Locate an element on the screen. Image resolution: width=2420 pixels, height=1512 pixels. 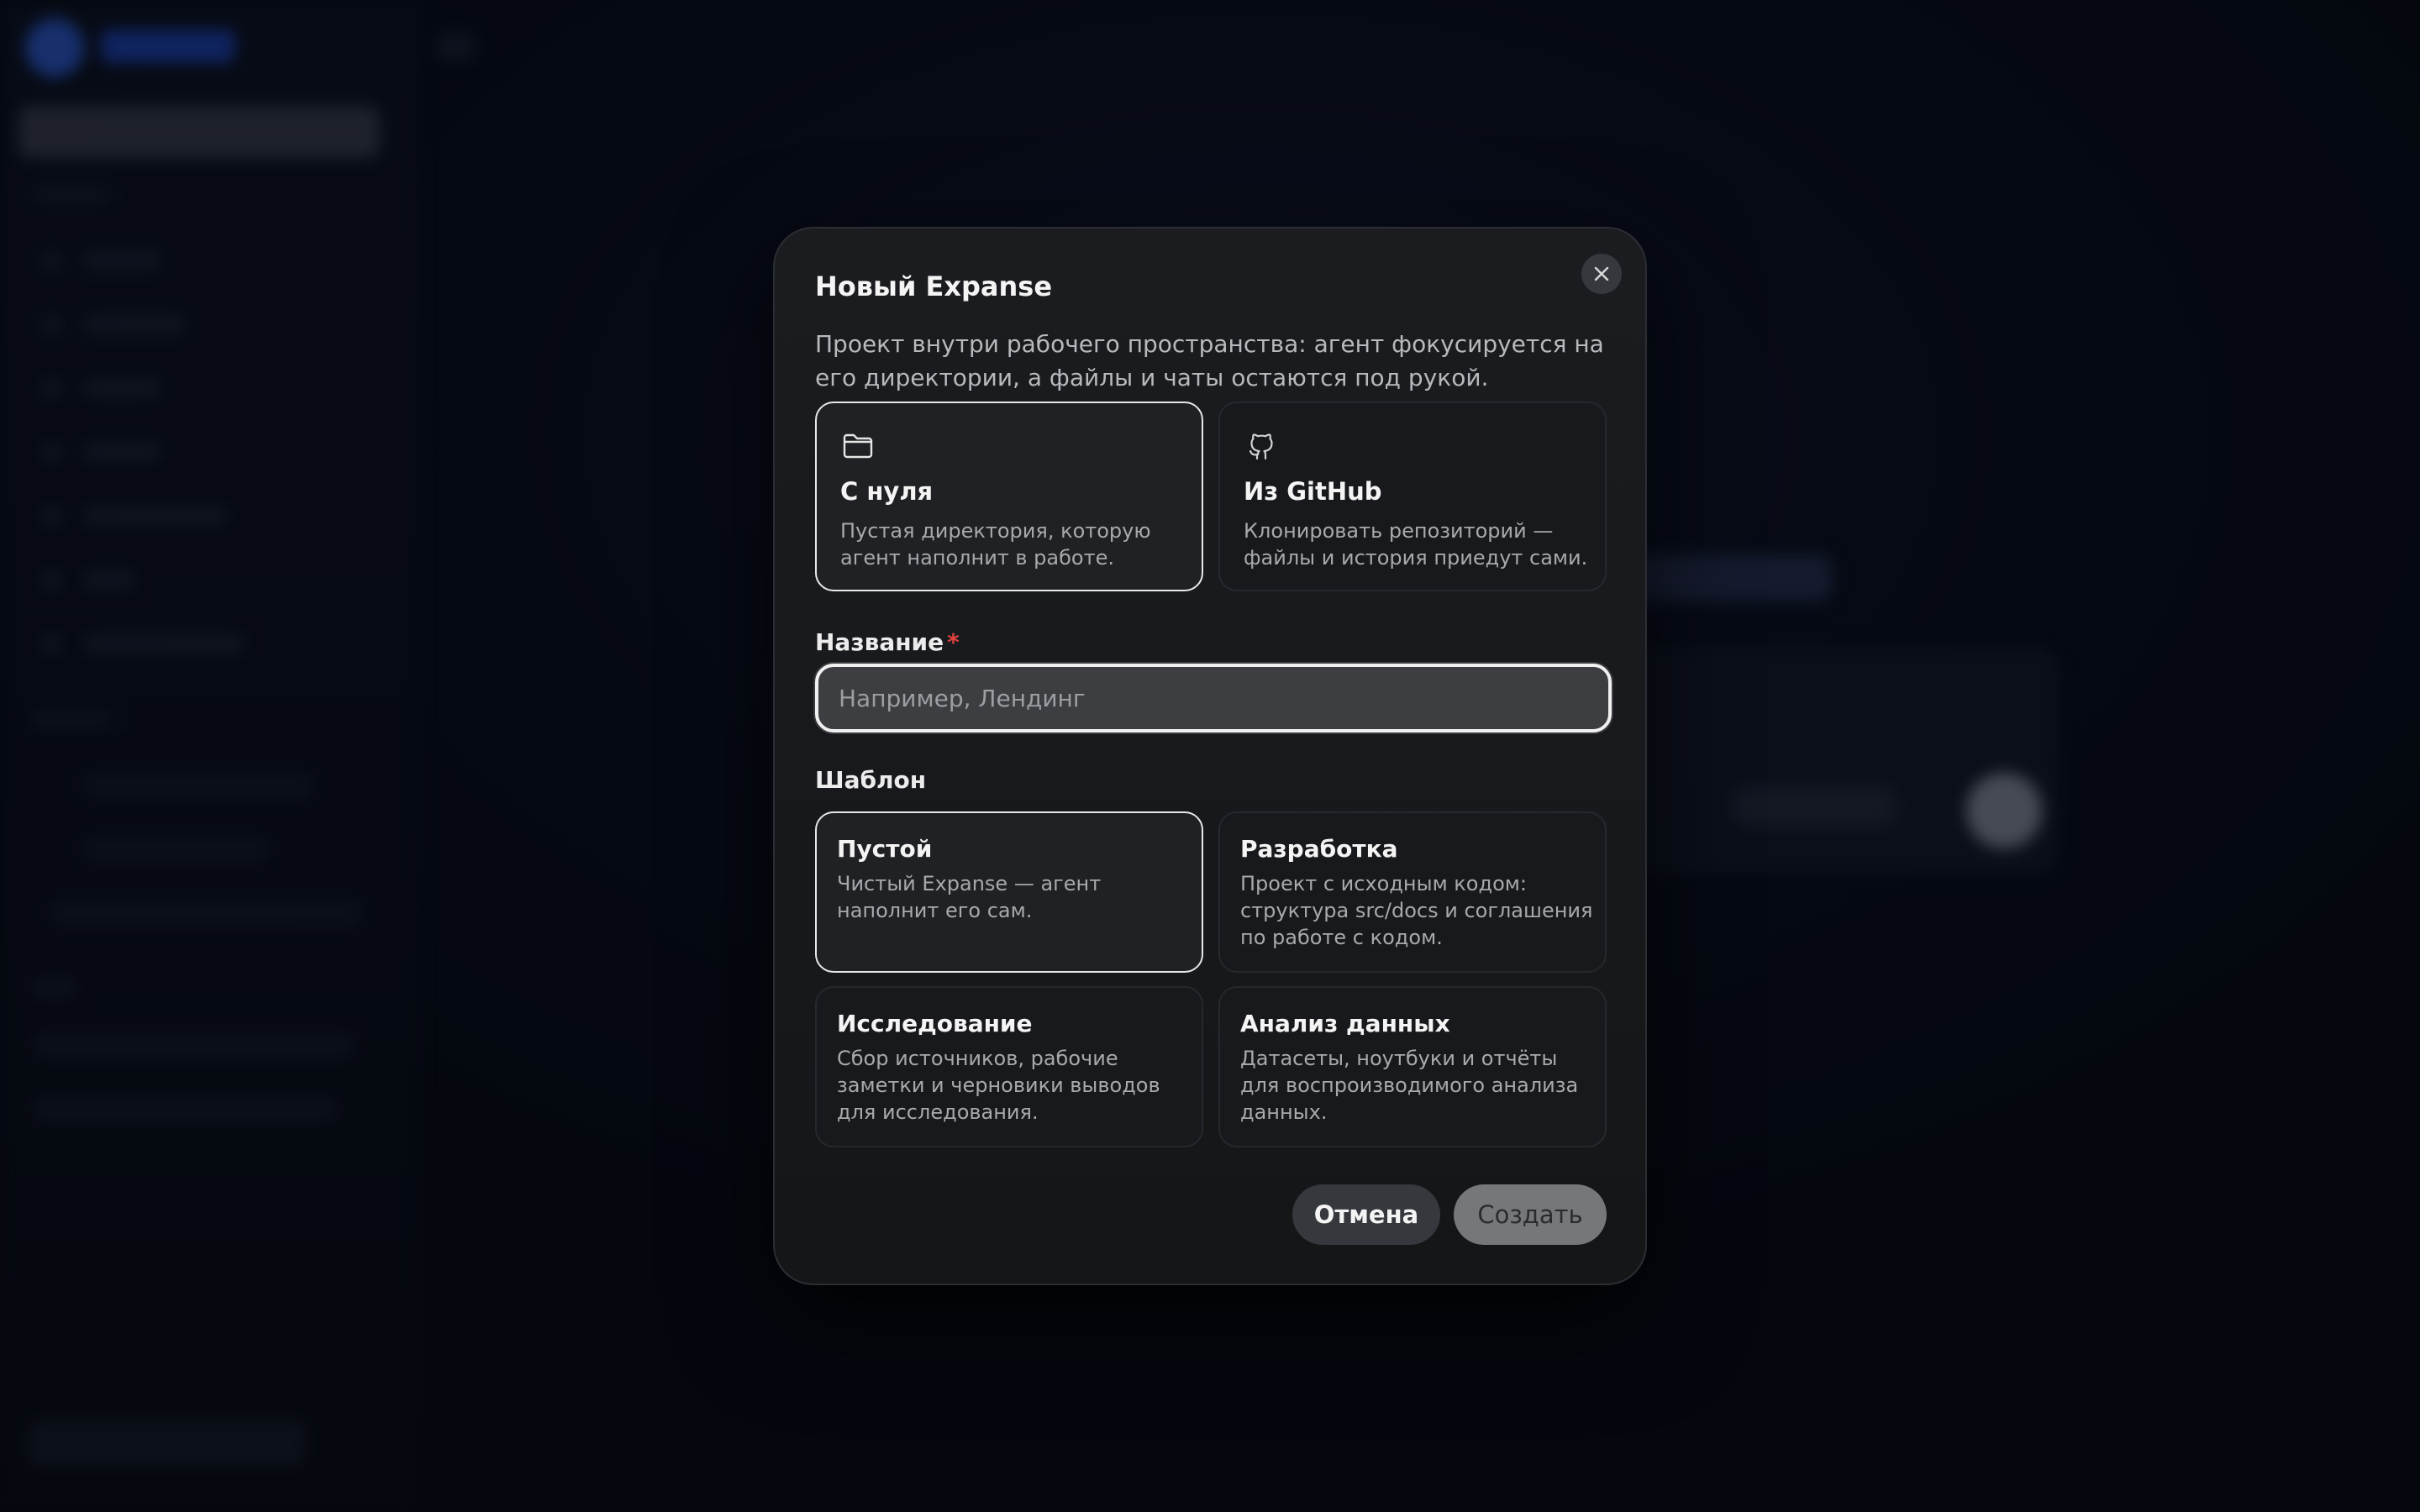
source-option-title: С нуля is located at coordinates (887, 491).